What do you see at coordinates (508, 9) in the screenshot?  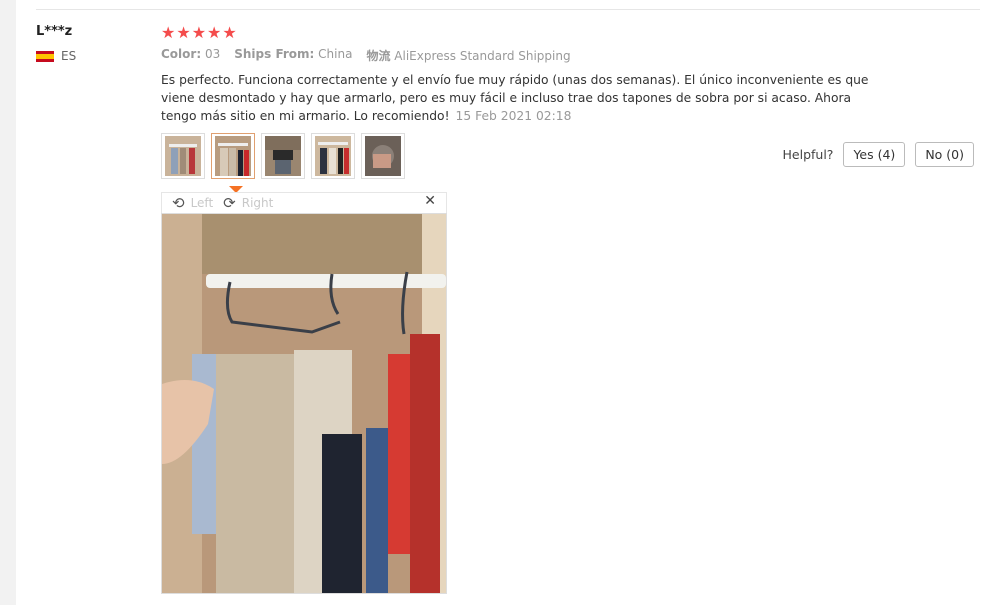 I see `divider` at bounding box center [508, 9].